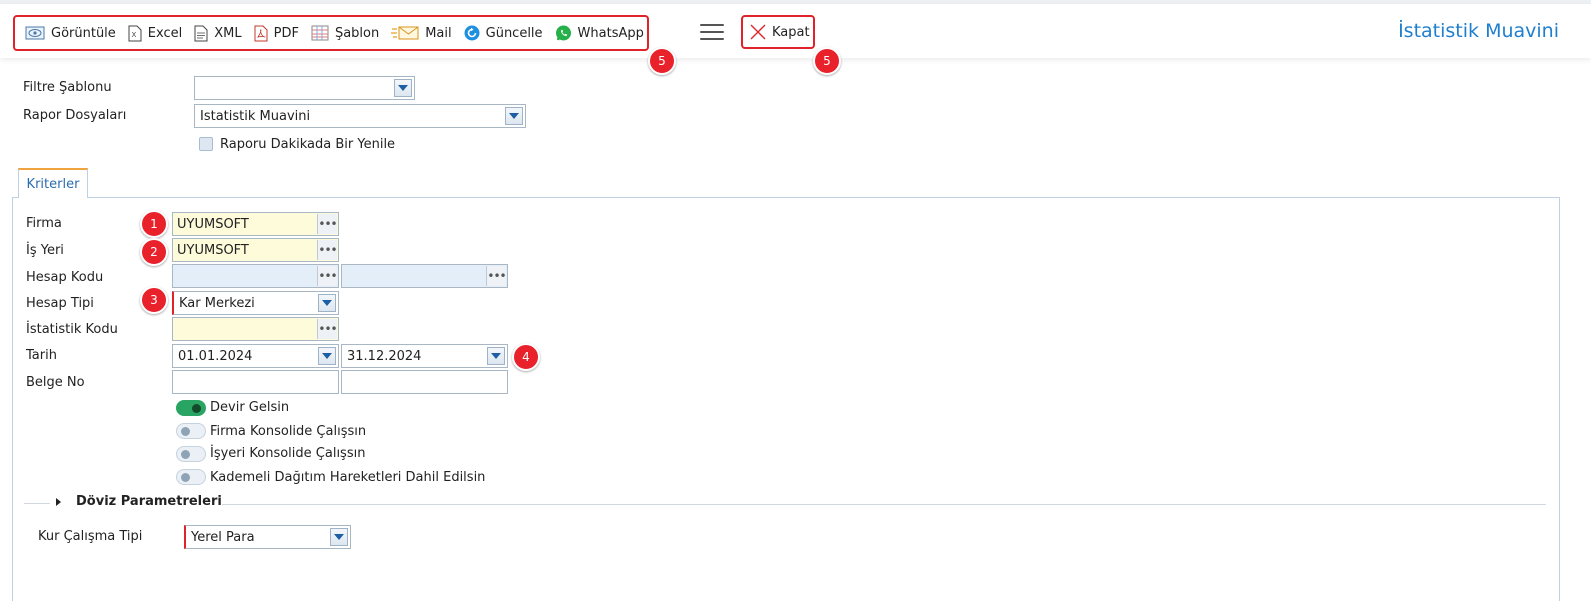 Image resolution: width=1591 pixels, height=601 pixels. What do you see at coordinates (255, 250) in the screenshot?
I see `isyeri-field: UYUMSOFT •••` at bounding box center [255, 250].